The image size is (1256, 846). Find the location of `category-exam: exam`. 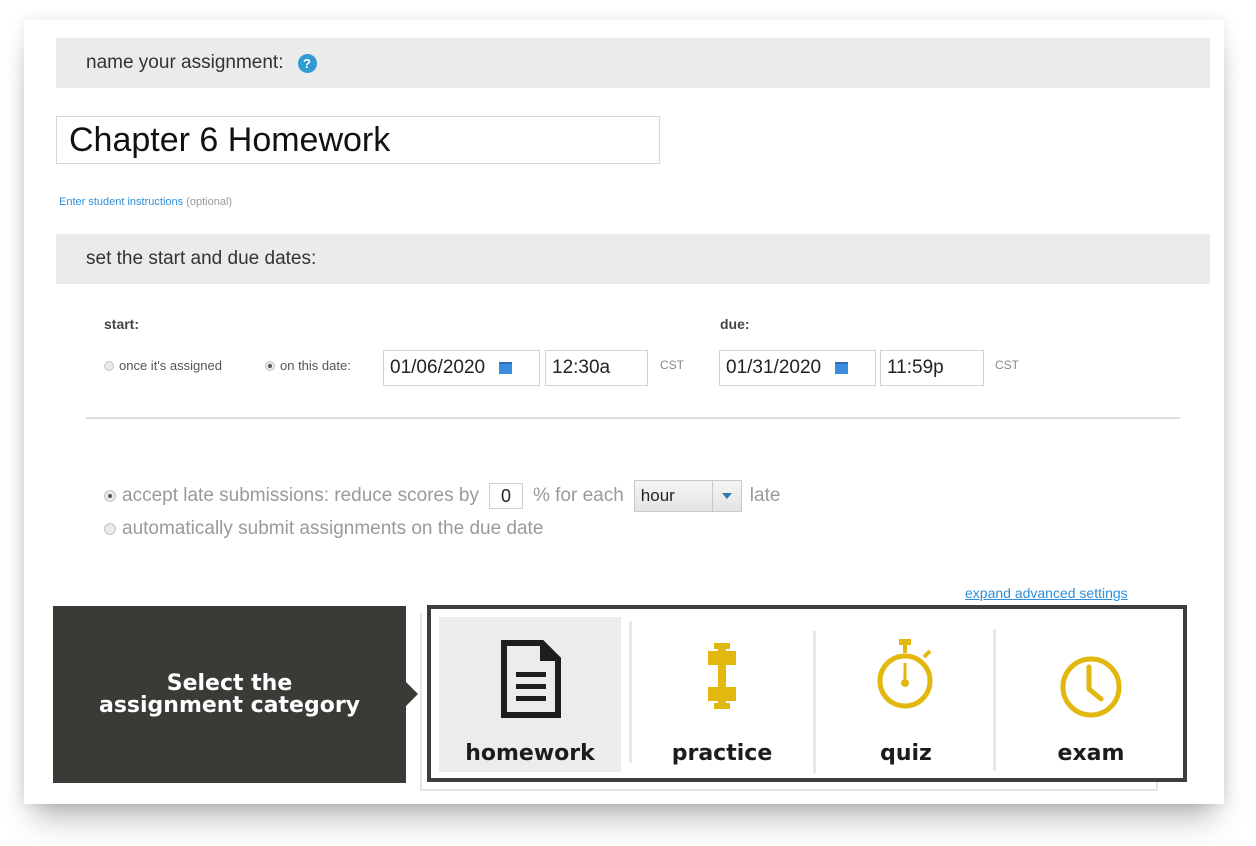

category-exam: exam is located at coordinates (1091, 694).